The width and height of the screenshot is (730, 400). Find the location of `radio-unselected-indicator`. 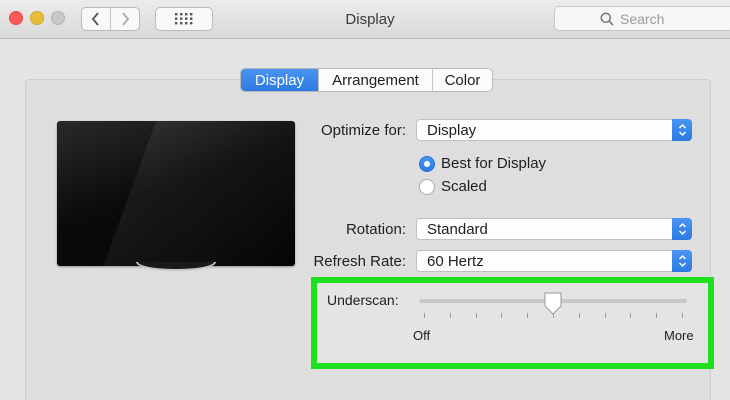

radio-unselected-indicator is located at coordinates (427, 186).